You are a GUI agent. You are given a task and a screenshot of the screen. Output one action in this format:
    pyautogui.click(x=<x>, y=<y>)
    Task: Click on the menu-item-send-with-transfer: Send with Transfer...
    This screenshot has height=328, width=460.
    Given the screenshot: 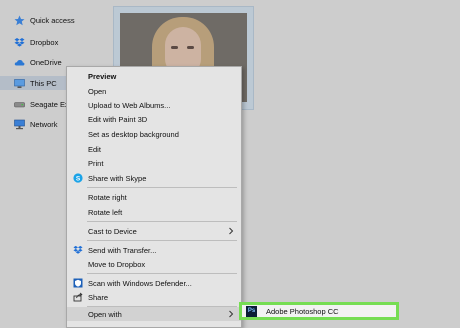 What is the action you would take?
    pyautogui.click(x=154, y=250)
    